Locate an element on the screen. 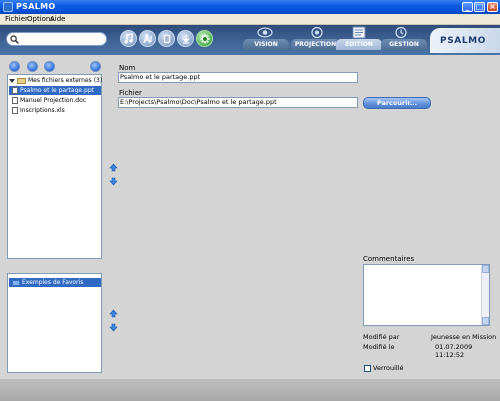  edit-icon is located at coordinates (359, 32).